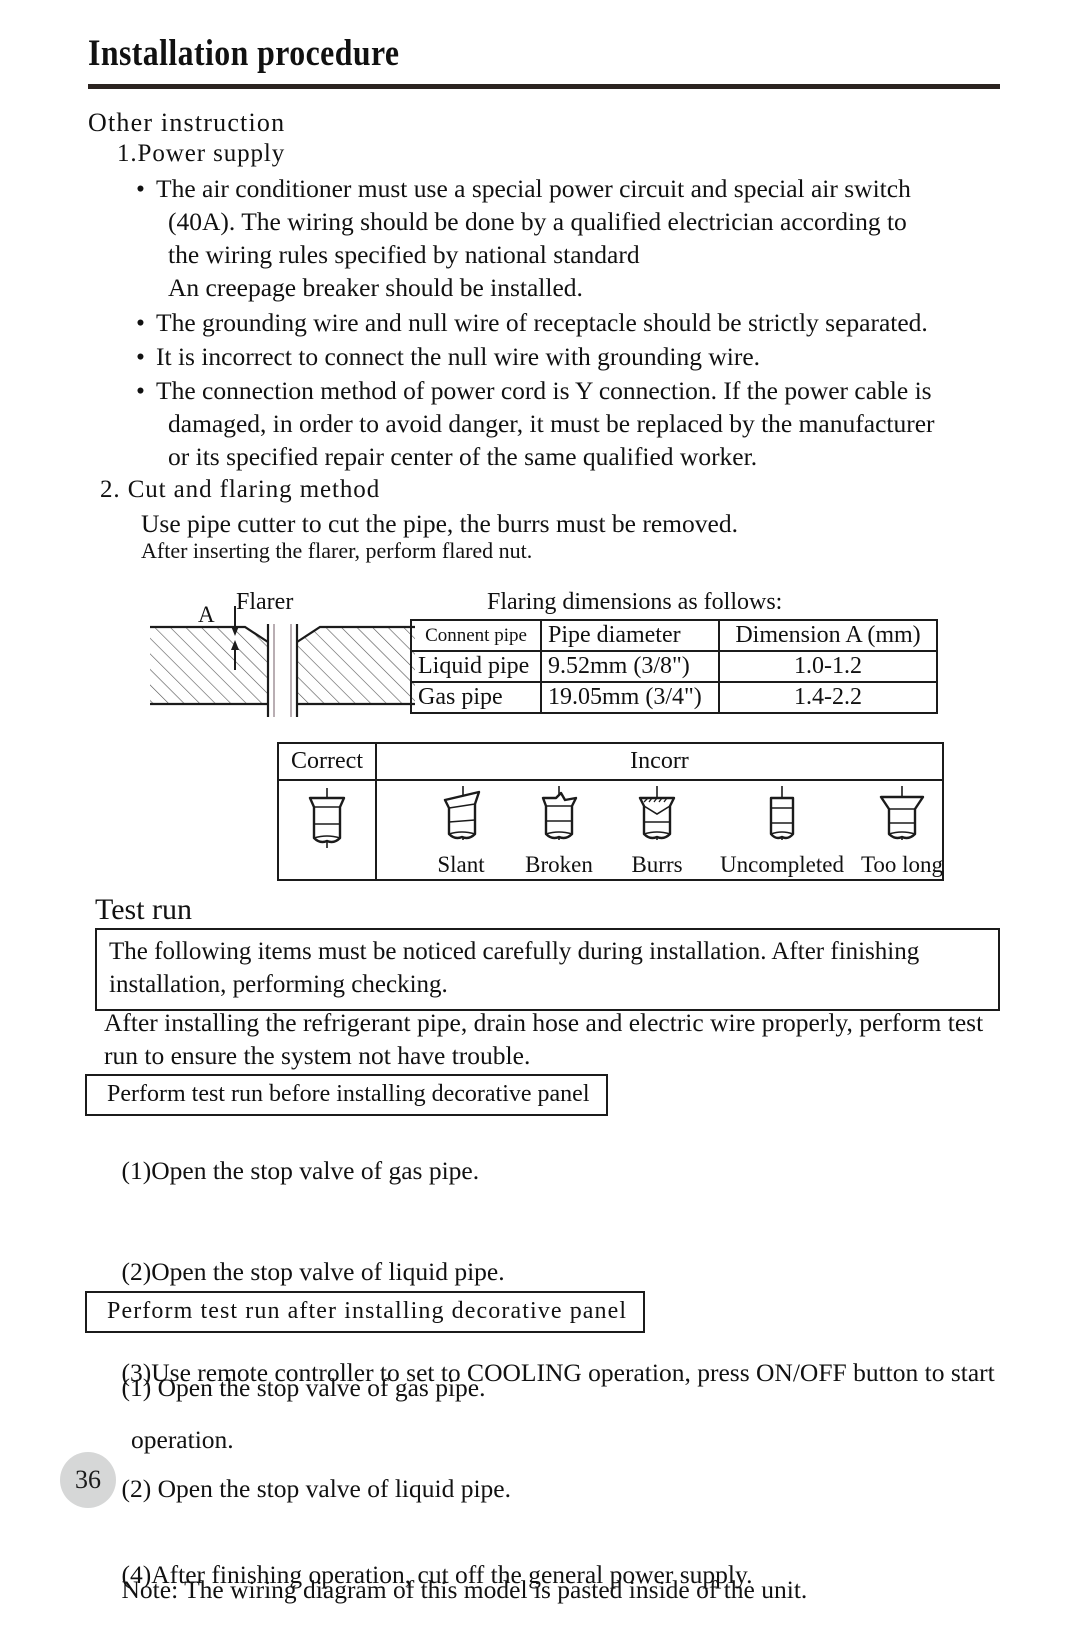 Image resolution: width=1080 pixels, height=1640 pixels. I want to click on flarer-diagram-svg: A, so click(282, 659).